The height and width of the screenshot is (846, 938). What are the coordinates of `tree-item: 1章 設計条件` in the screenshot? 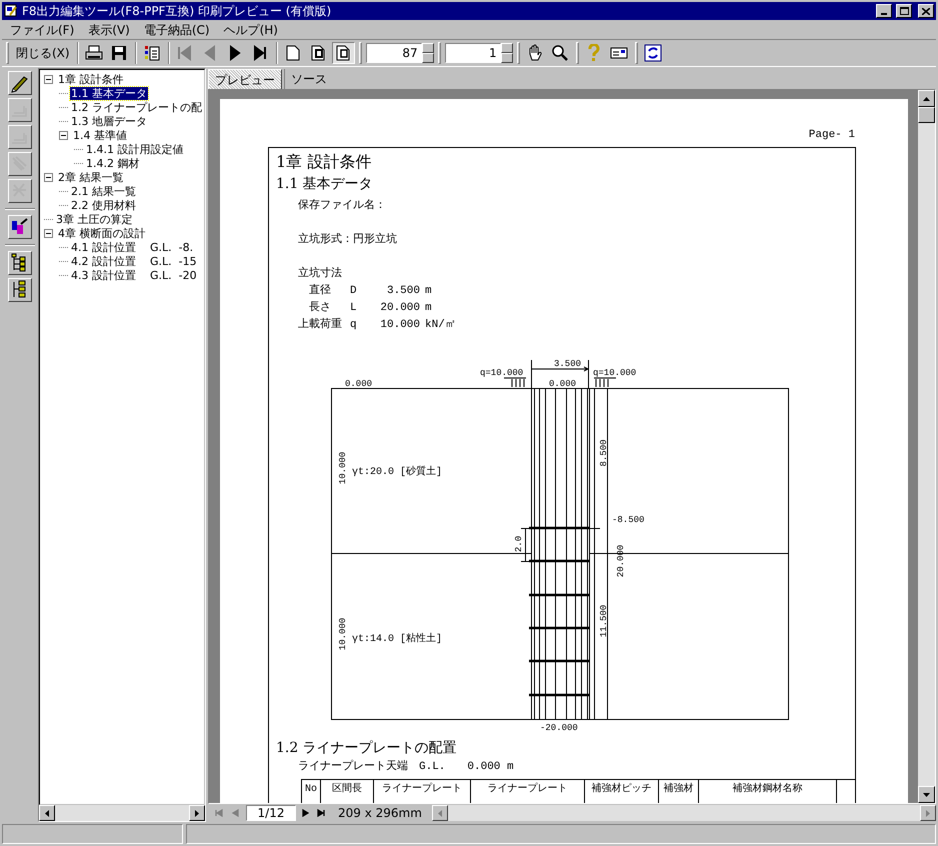 It's located at (90, 79).